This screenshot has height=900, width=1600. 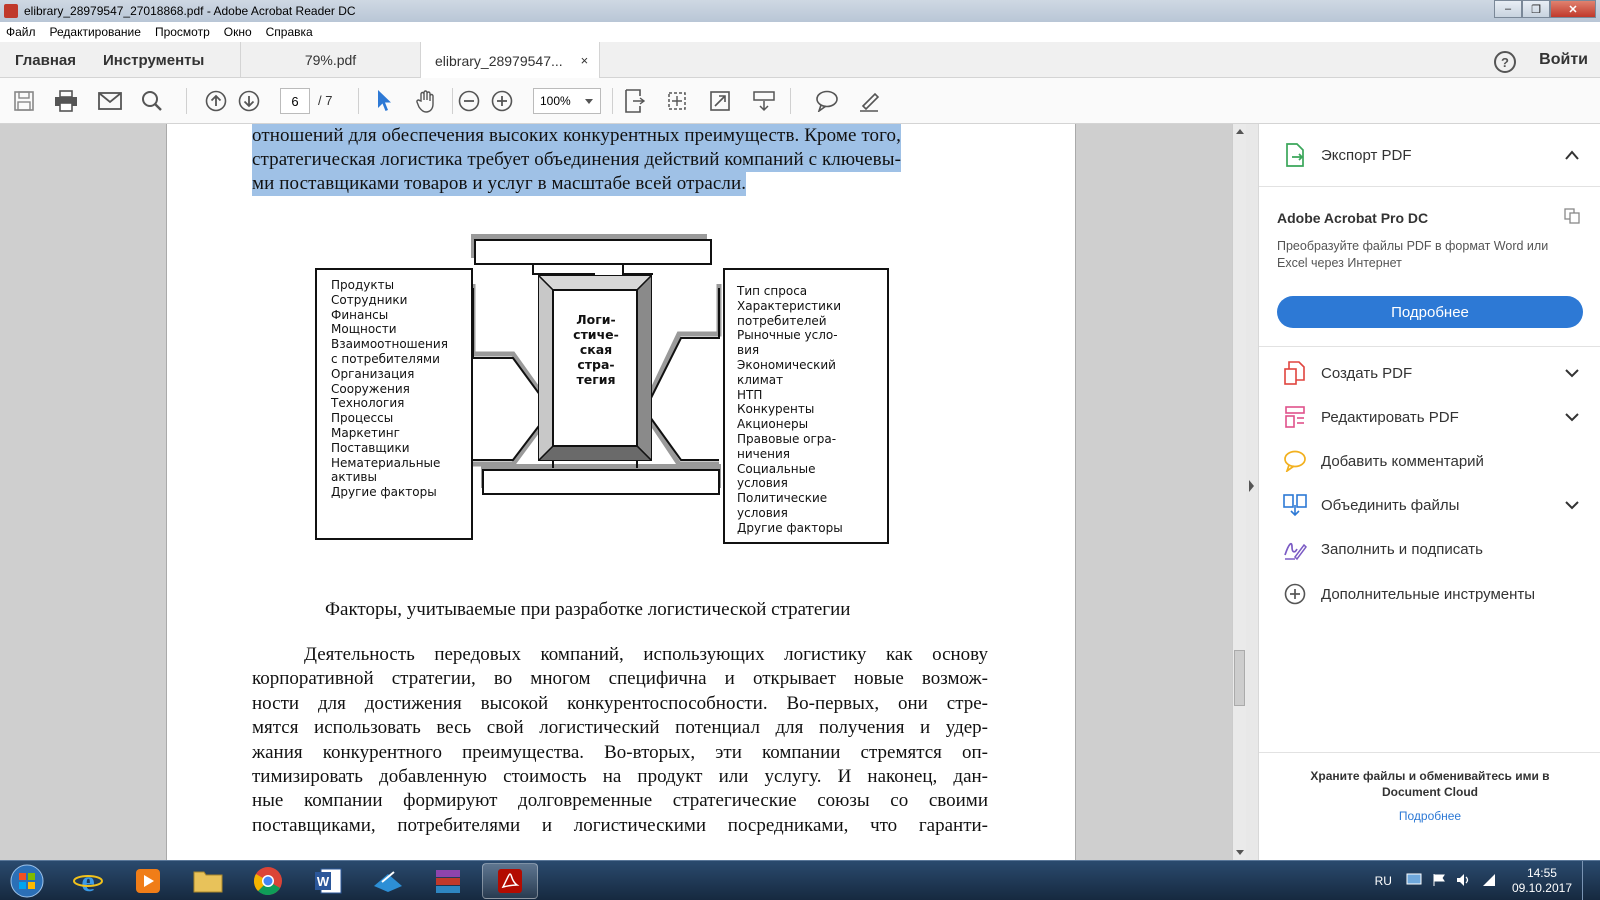 I want to click on tool-add-comment: Добавить комментарий, so click(x=1429, y=461).